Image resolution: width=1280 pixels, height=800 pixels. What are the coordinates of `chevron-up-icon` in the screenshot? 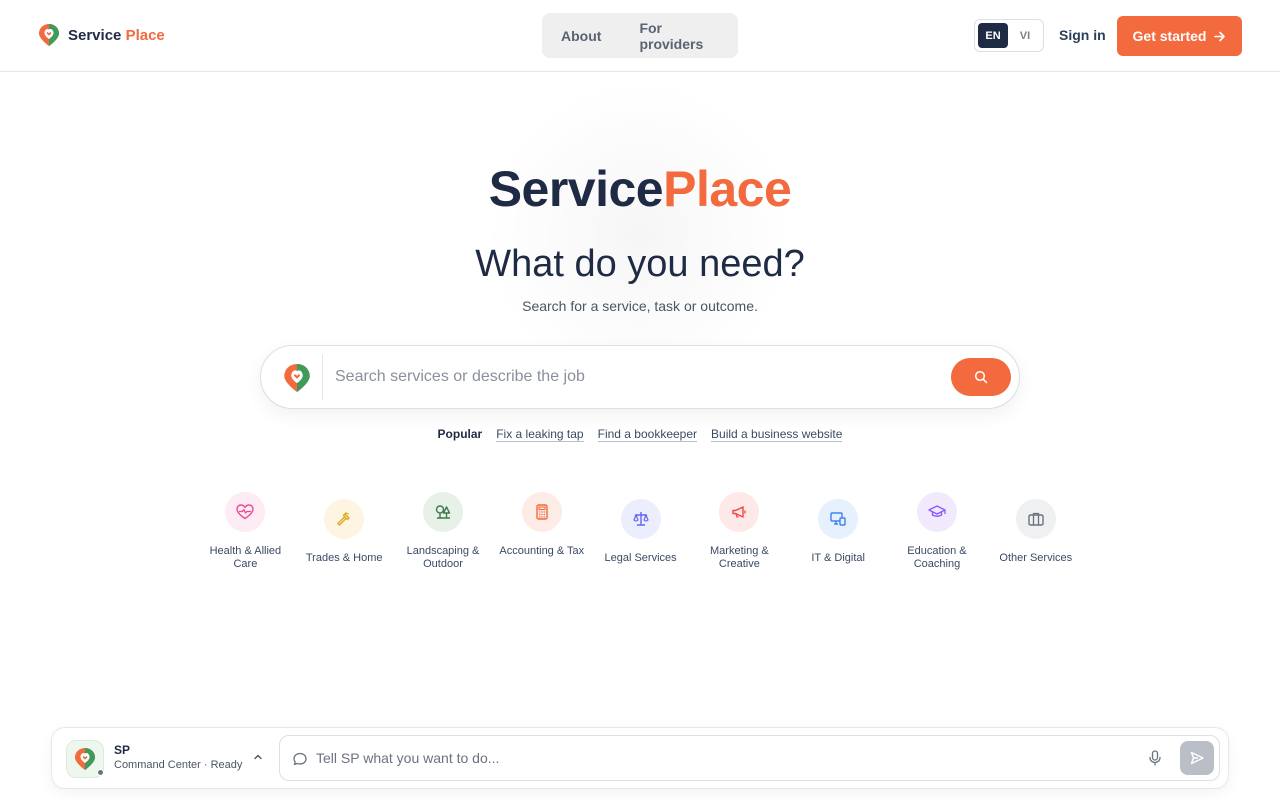 It's located at (258, 757).